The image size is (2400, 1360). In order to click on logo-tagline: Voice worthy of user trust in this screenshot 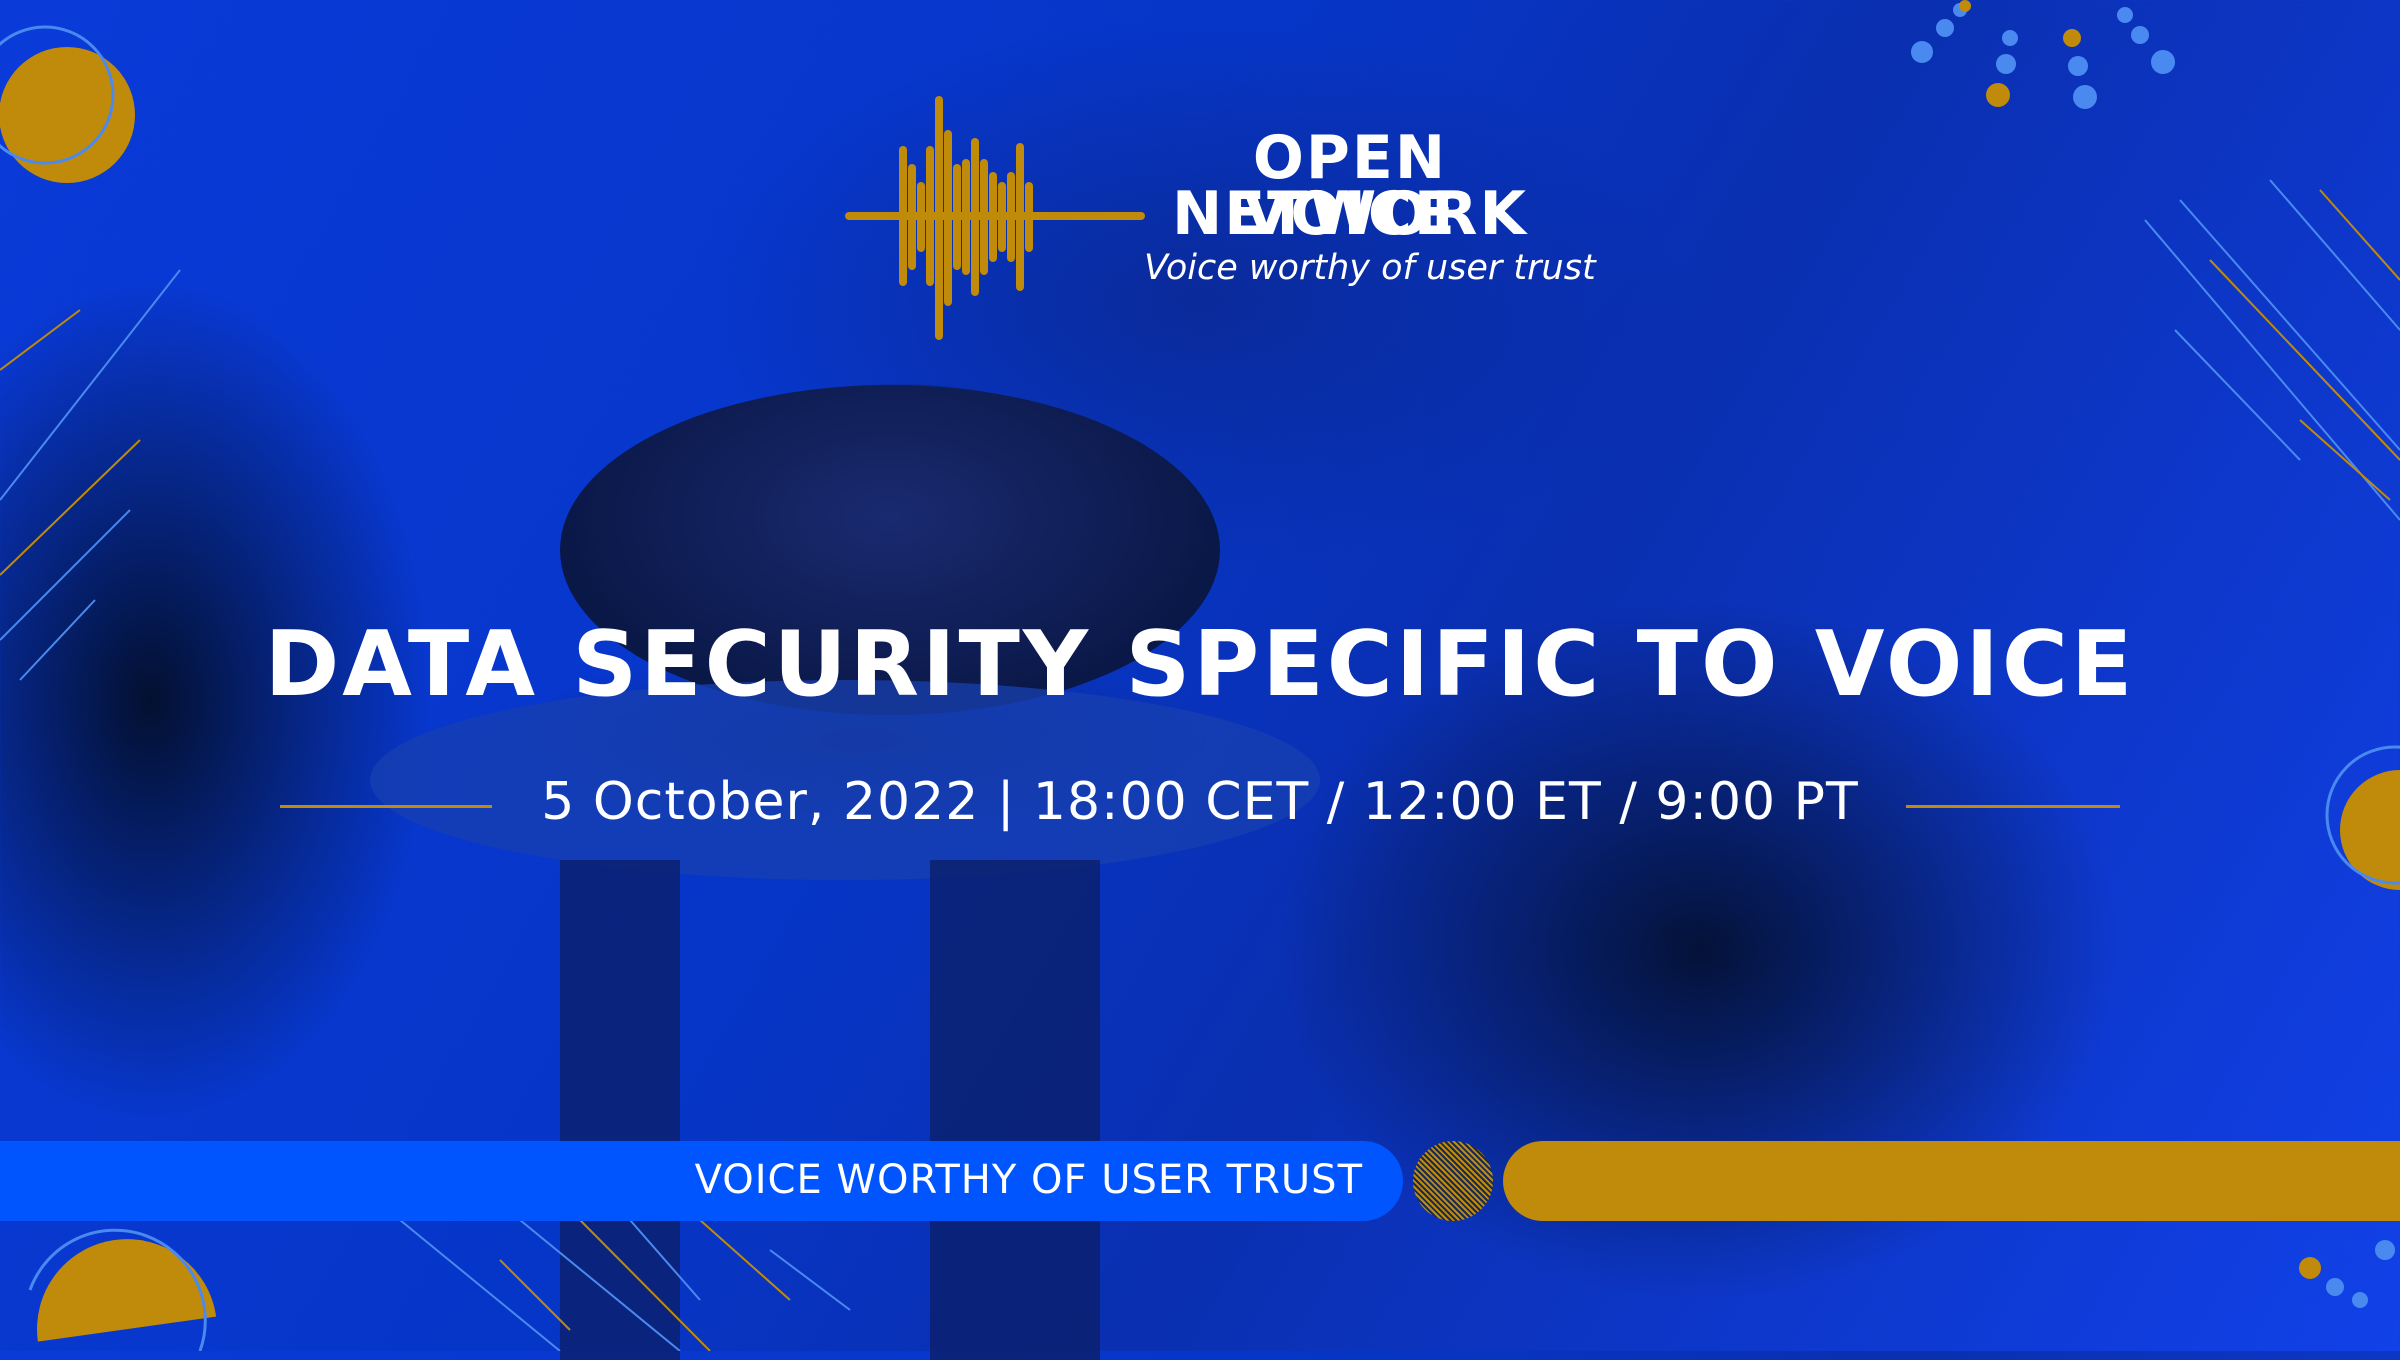, I will do `click(1370, 268)`.